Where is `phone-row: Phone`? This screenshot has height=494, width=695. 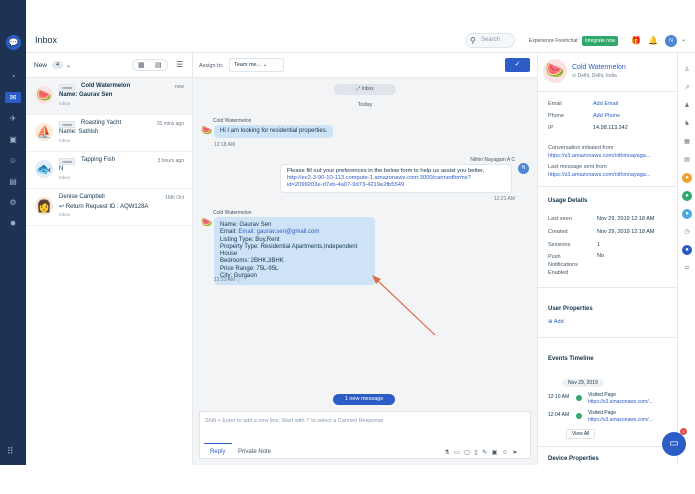 phone-row: Phone is located at coordinates (556, 116).